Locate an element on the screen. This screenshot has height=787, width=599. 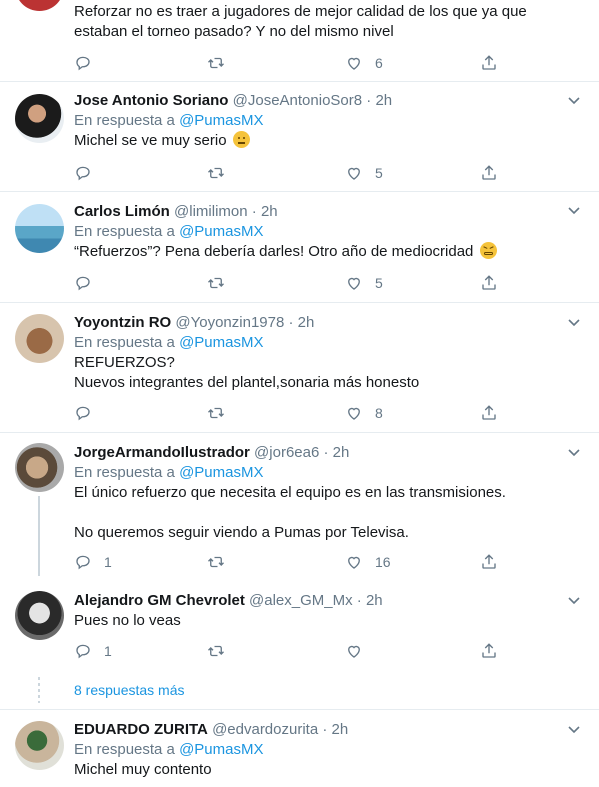
author-handle: @edvardozurita is located at coordinates (265, 729).